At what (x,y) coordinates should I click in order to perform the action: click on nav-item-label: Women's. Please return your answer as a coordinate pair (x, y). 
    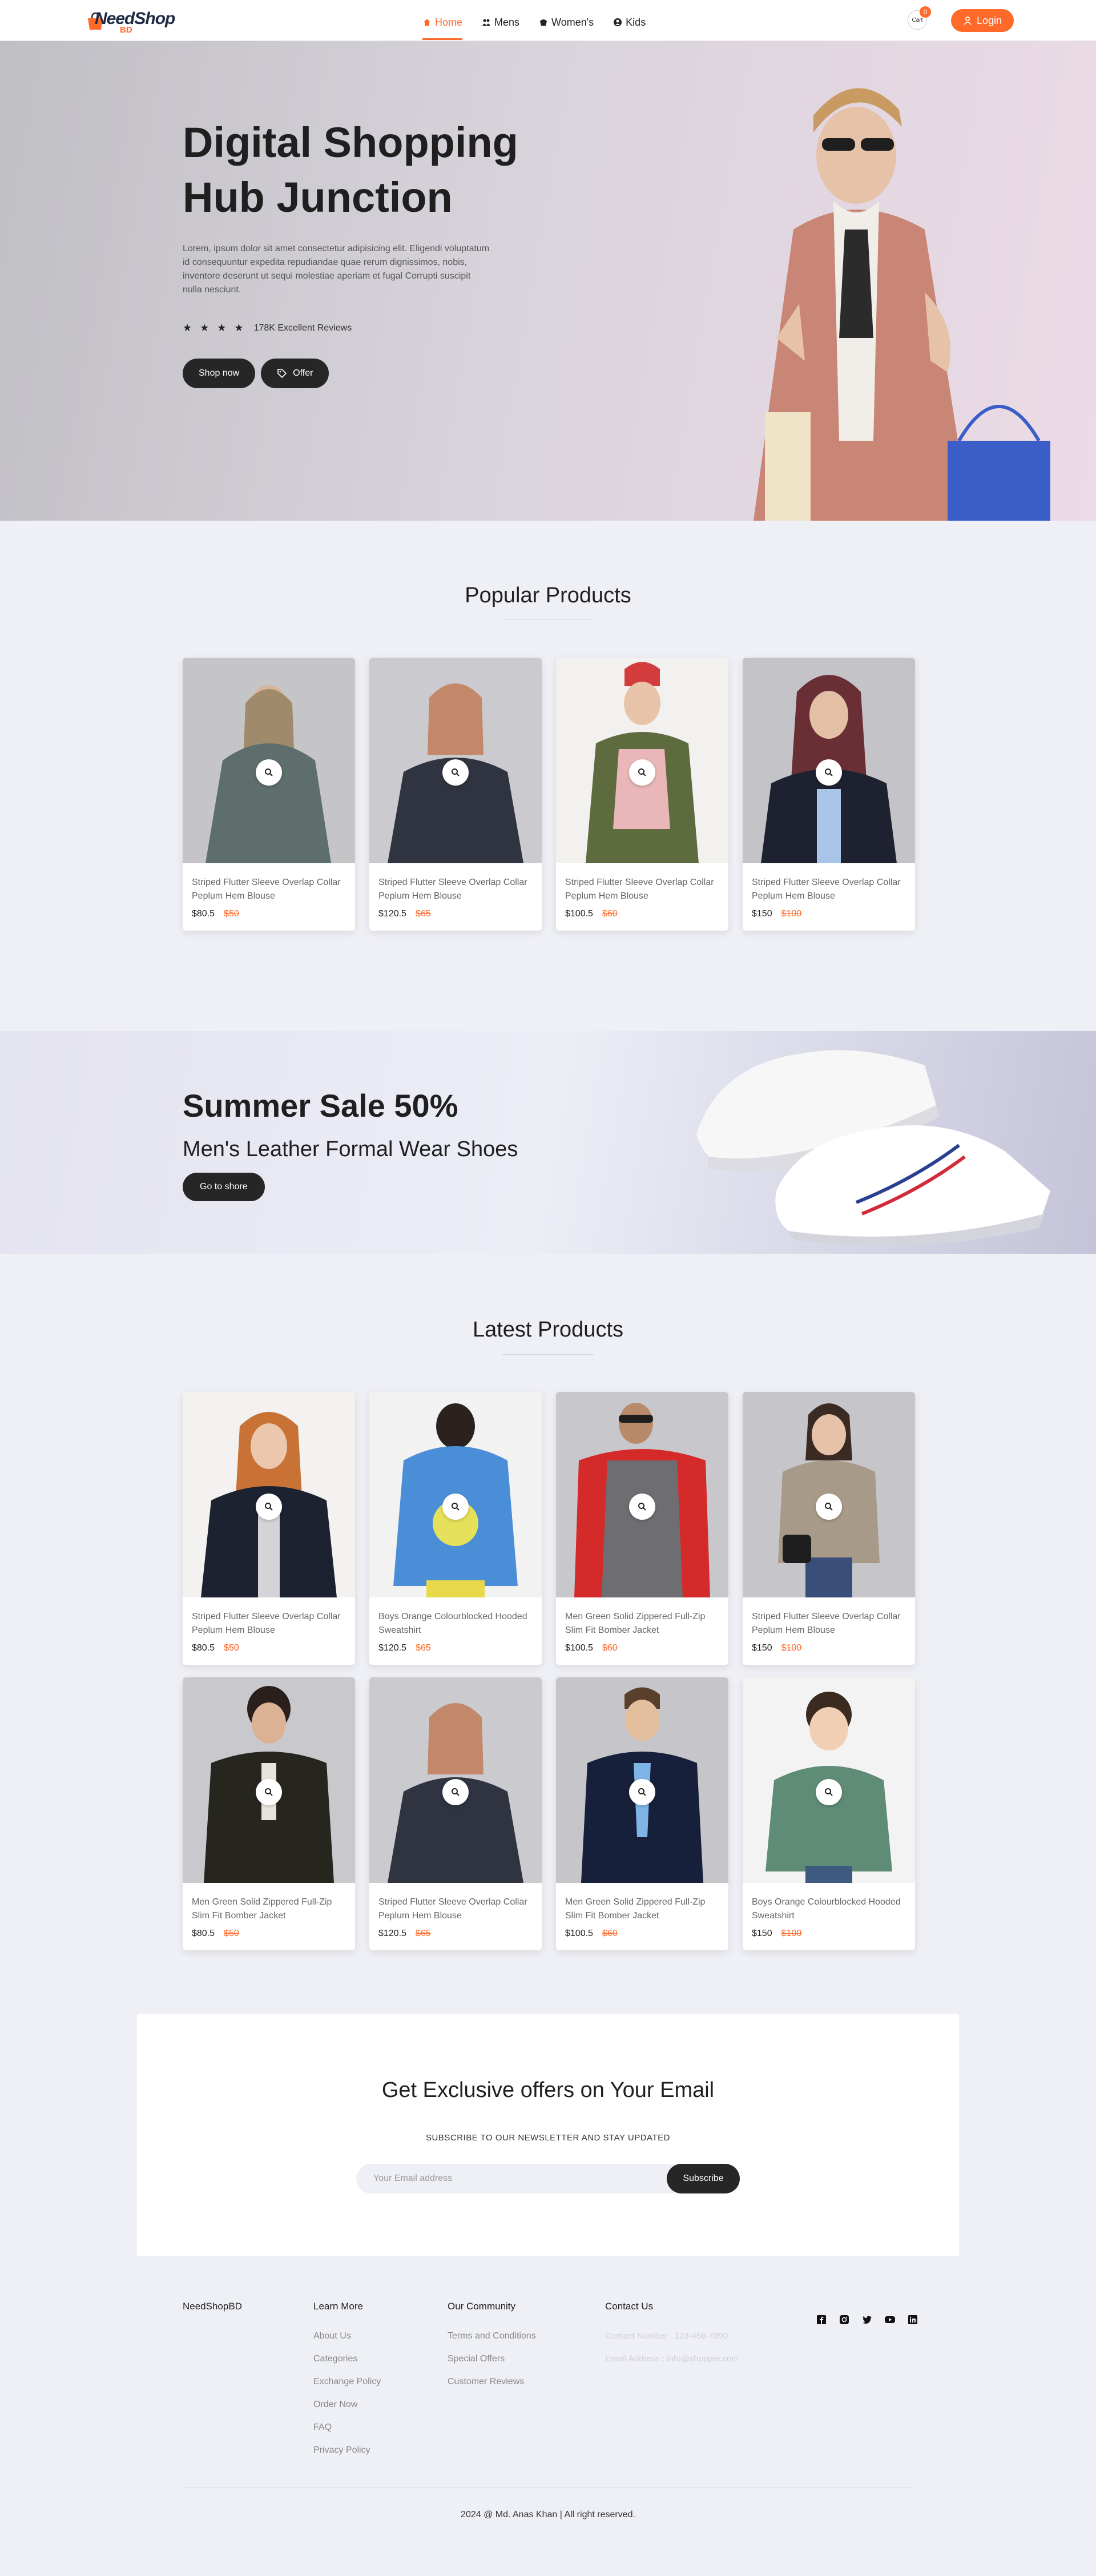
    Looking at the image, I should click on (572, 22).